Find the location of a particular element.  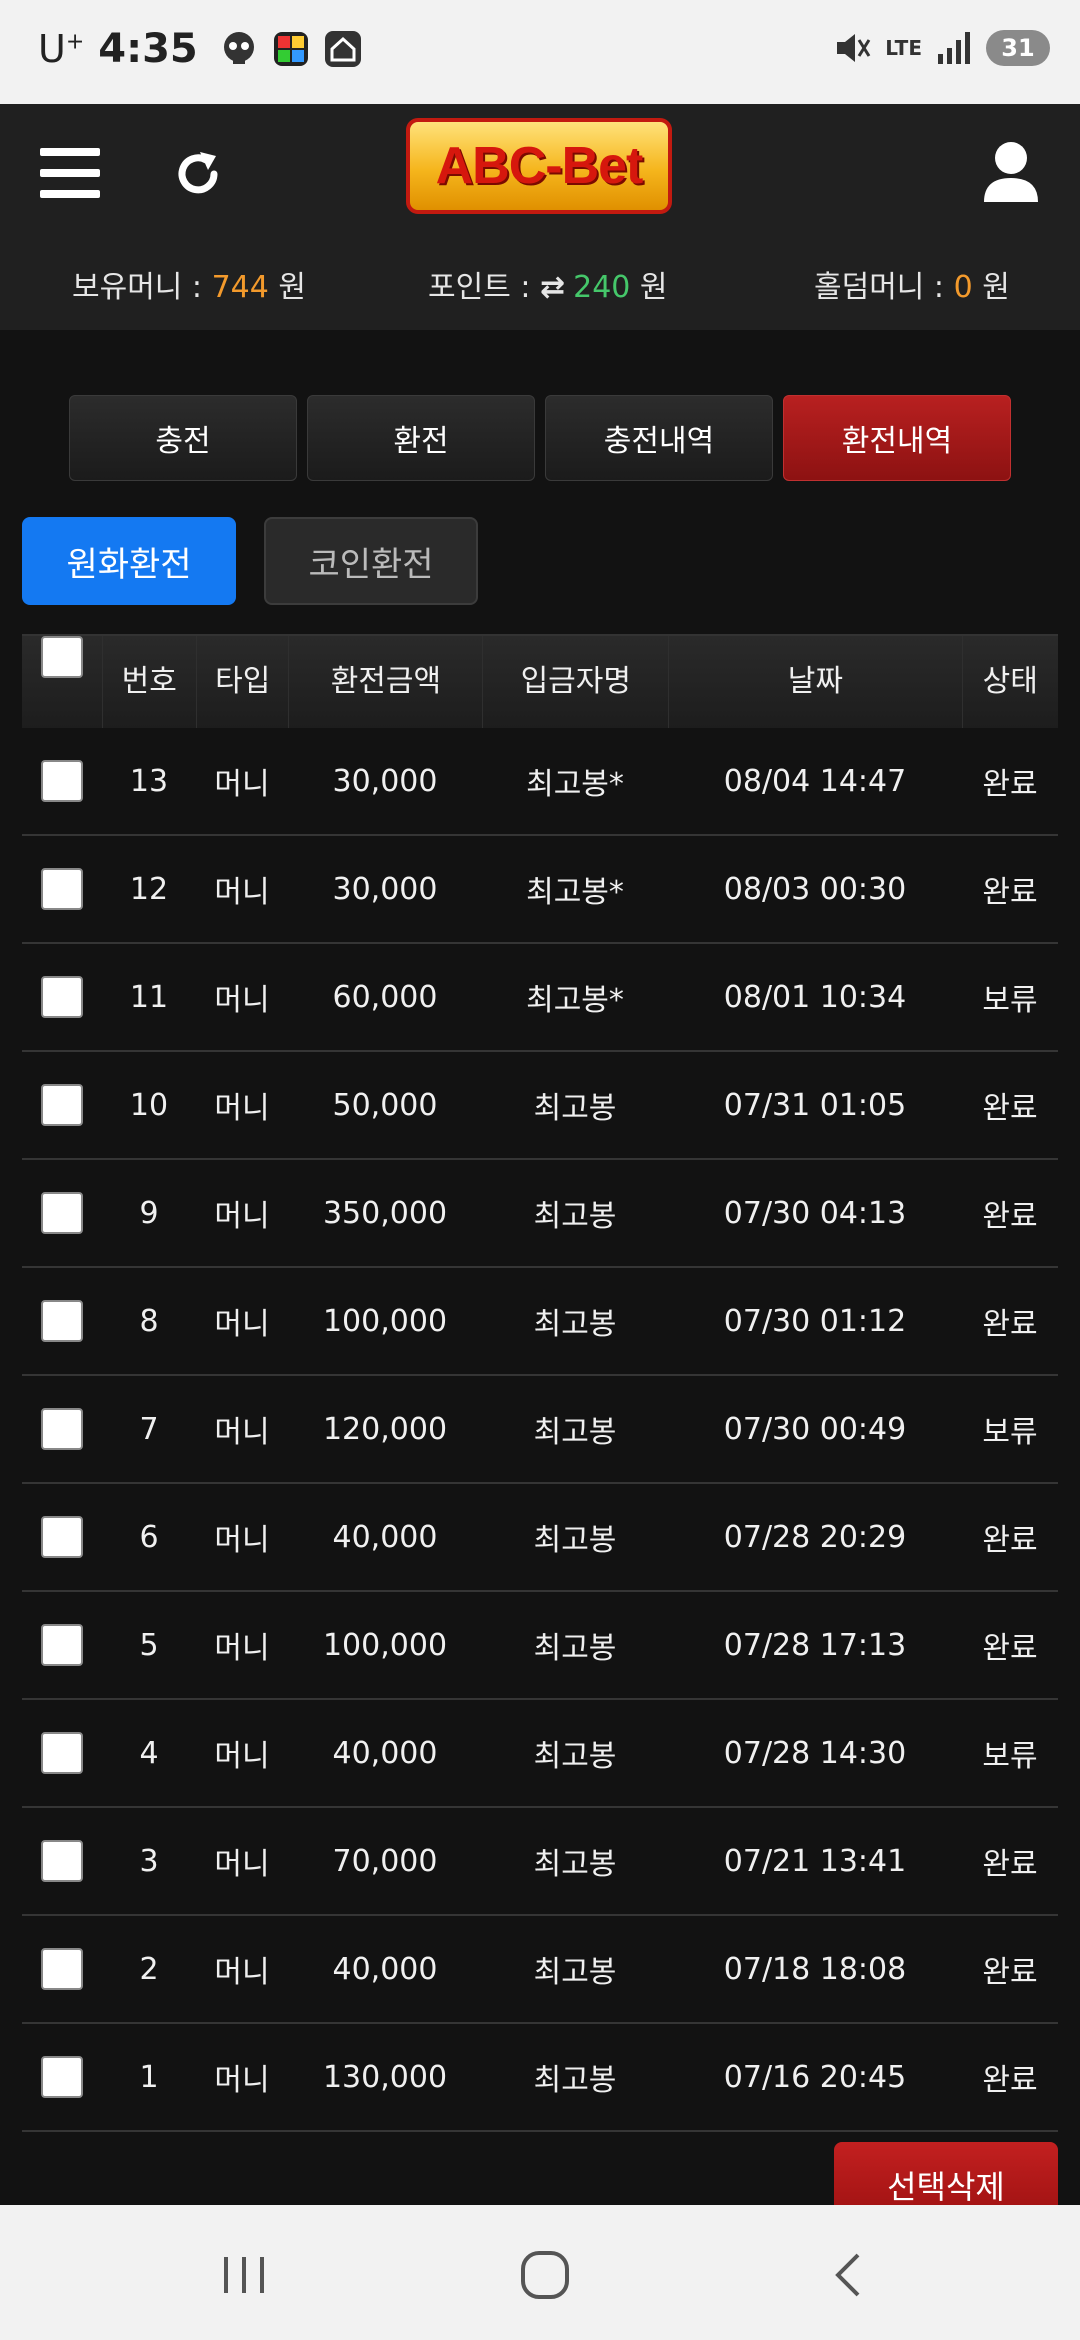

money-balance: 보유머니 : 744 원 is located at coordinates (189, 287).